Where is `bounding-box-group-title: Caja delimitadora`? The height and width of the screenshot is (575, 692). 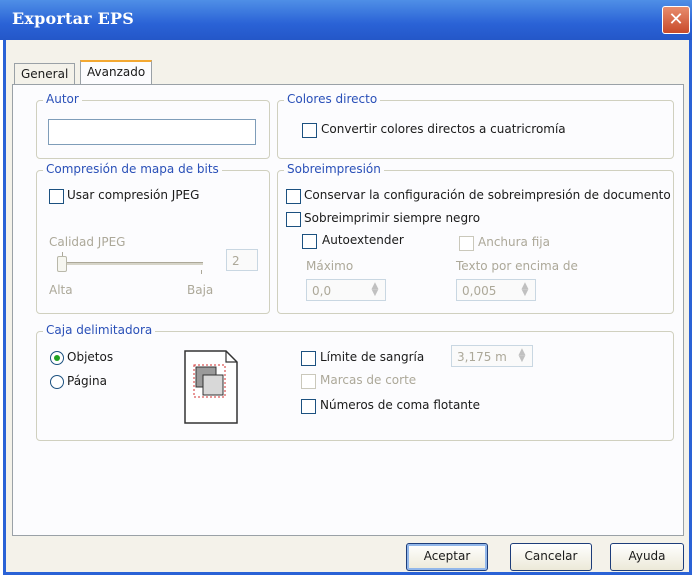 bounding-box-group-title: Caja delimitadora is located at coordinates (99, 330).